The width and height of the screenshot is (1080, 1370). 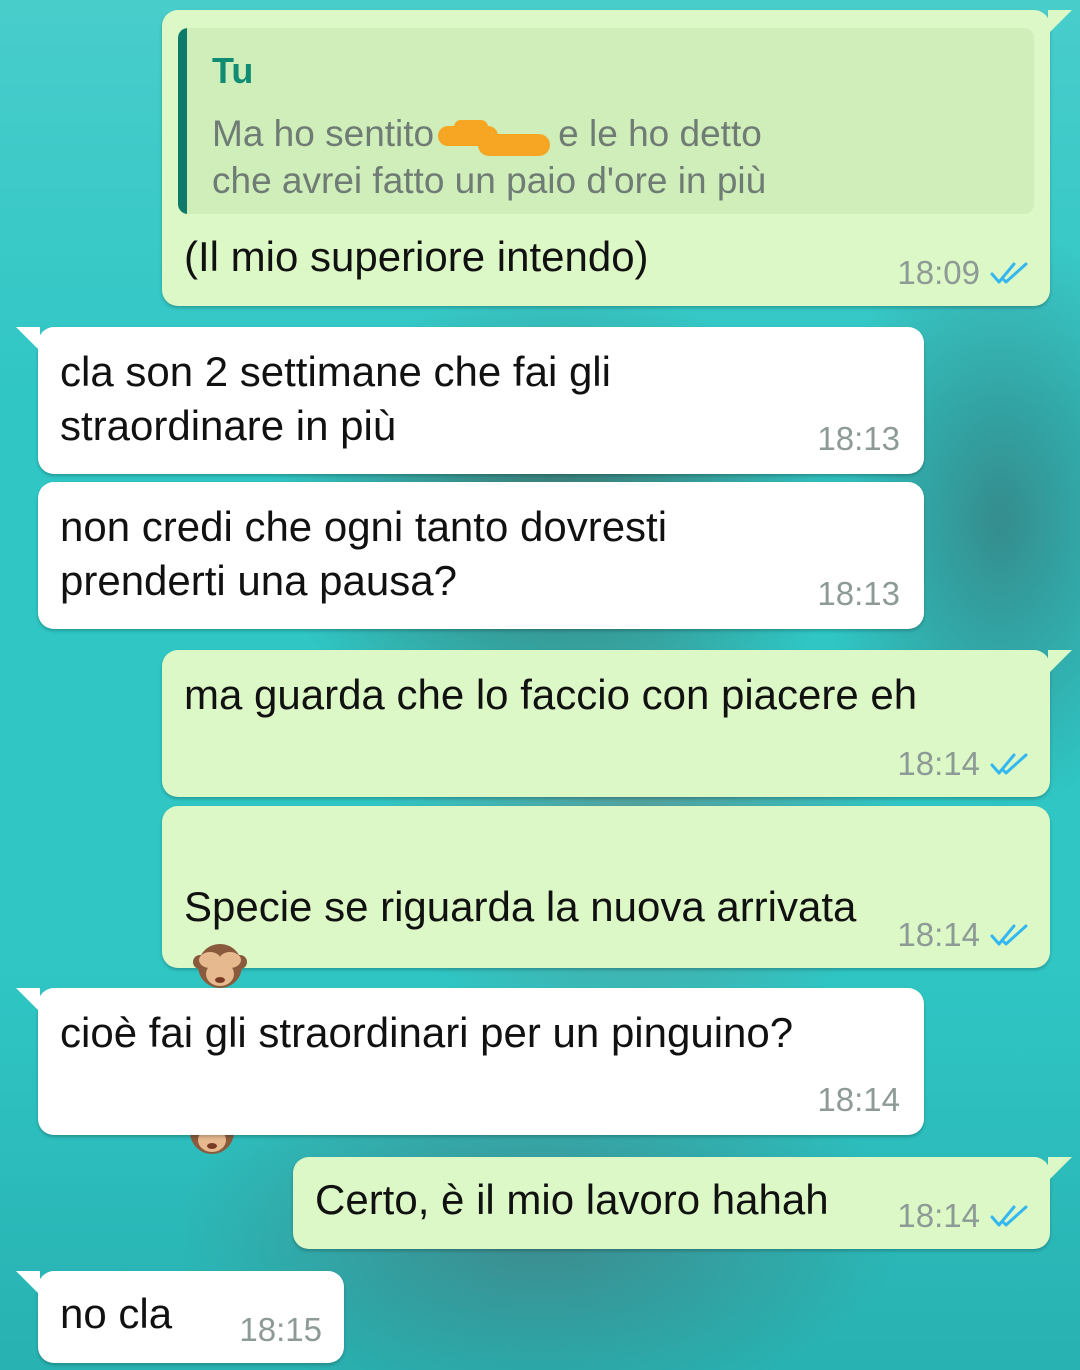 I want to click on quote-text-part1: Ma ho sentito, so click(x=323, y=133).